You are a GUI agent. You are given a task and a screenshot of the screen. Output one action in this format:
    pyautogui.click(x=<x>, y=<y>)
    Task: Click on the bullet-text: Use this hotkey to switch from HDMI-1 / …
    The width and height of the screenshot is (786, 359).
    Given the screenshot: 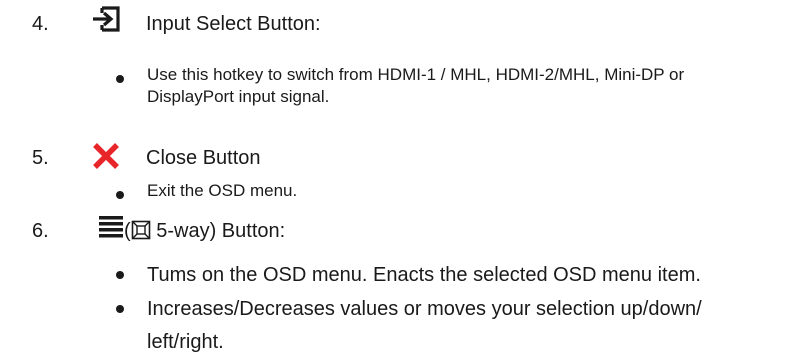 What is the action you would take?
    pyautogui.click(x=416, y=85)
    